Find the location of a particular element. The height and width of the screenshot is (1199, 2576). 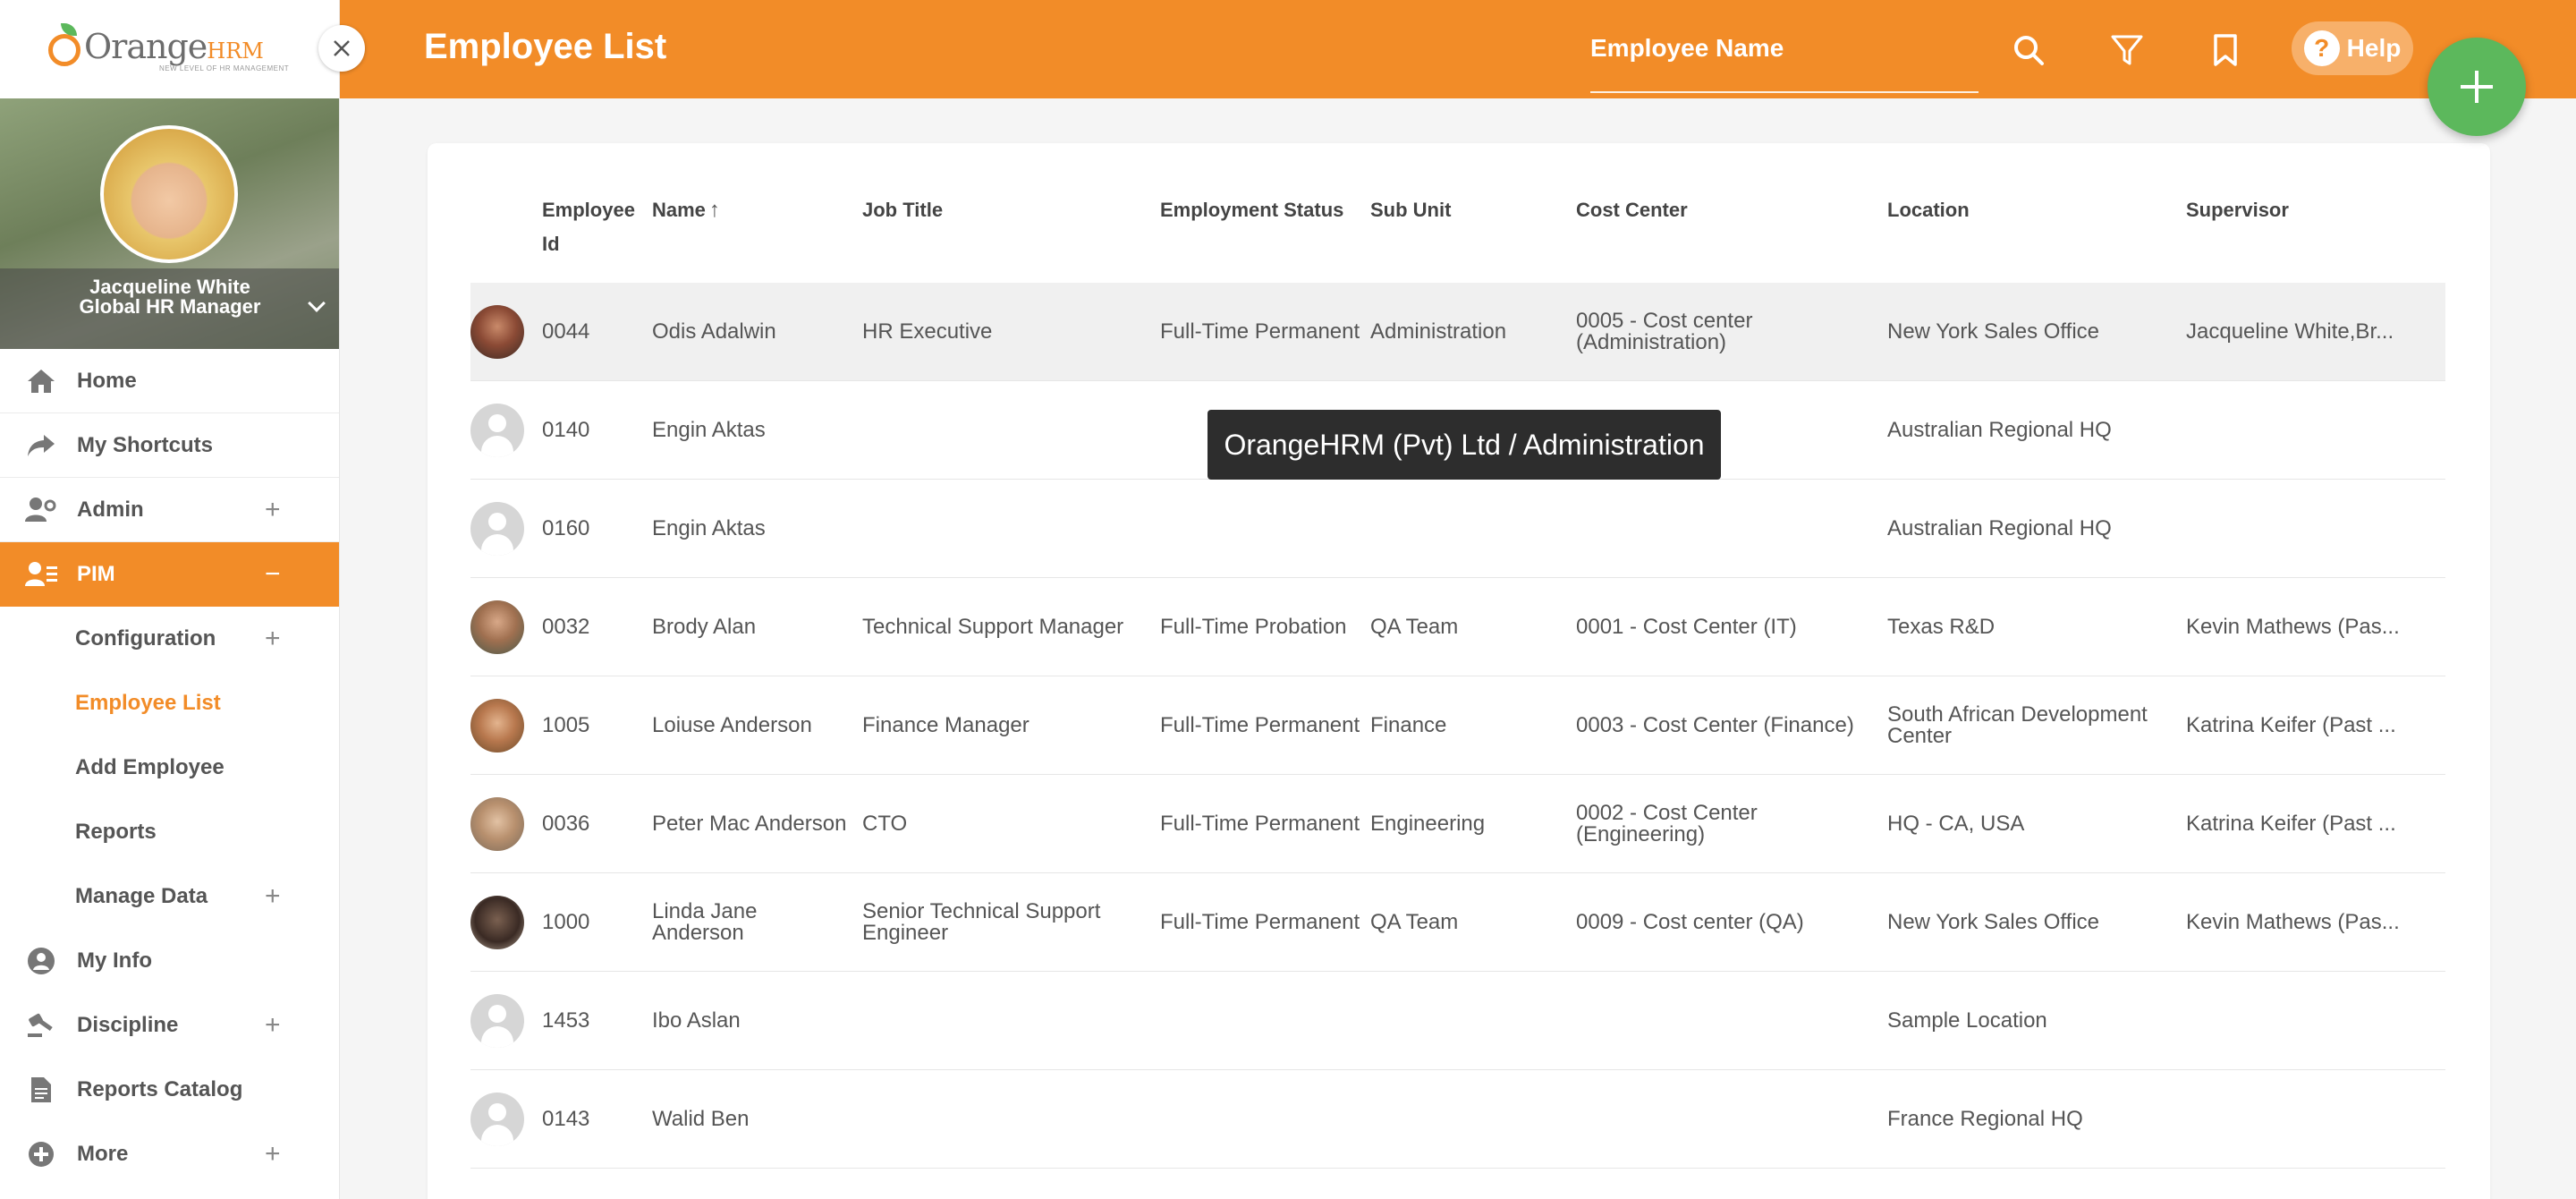

table-row: 1453 Ibo Aslan Sample Location is located at coordinates (1457, 1021).